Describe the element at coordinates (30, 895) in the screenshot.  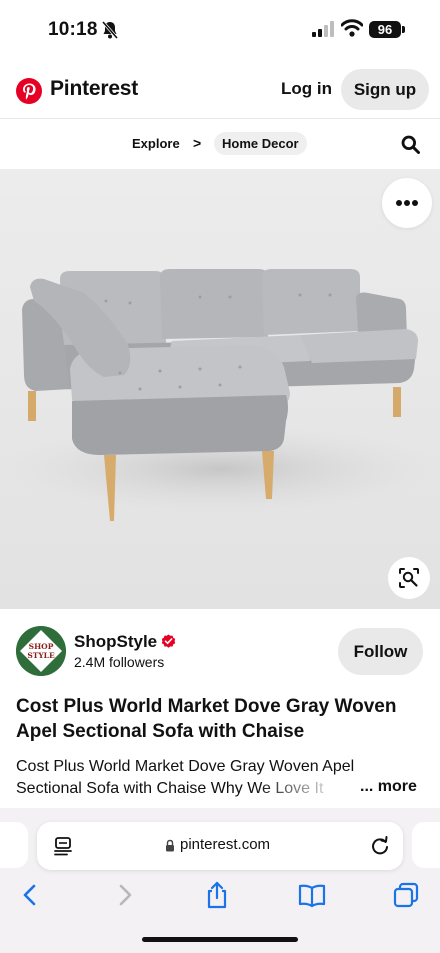
I see `back-icon` at that location.